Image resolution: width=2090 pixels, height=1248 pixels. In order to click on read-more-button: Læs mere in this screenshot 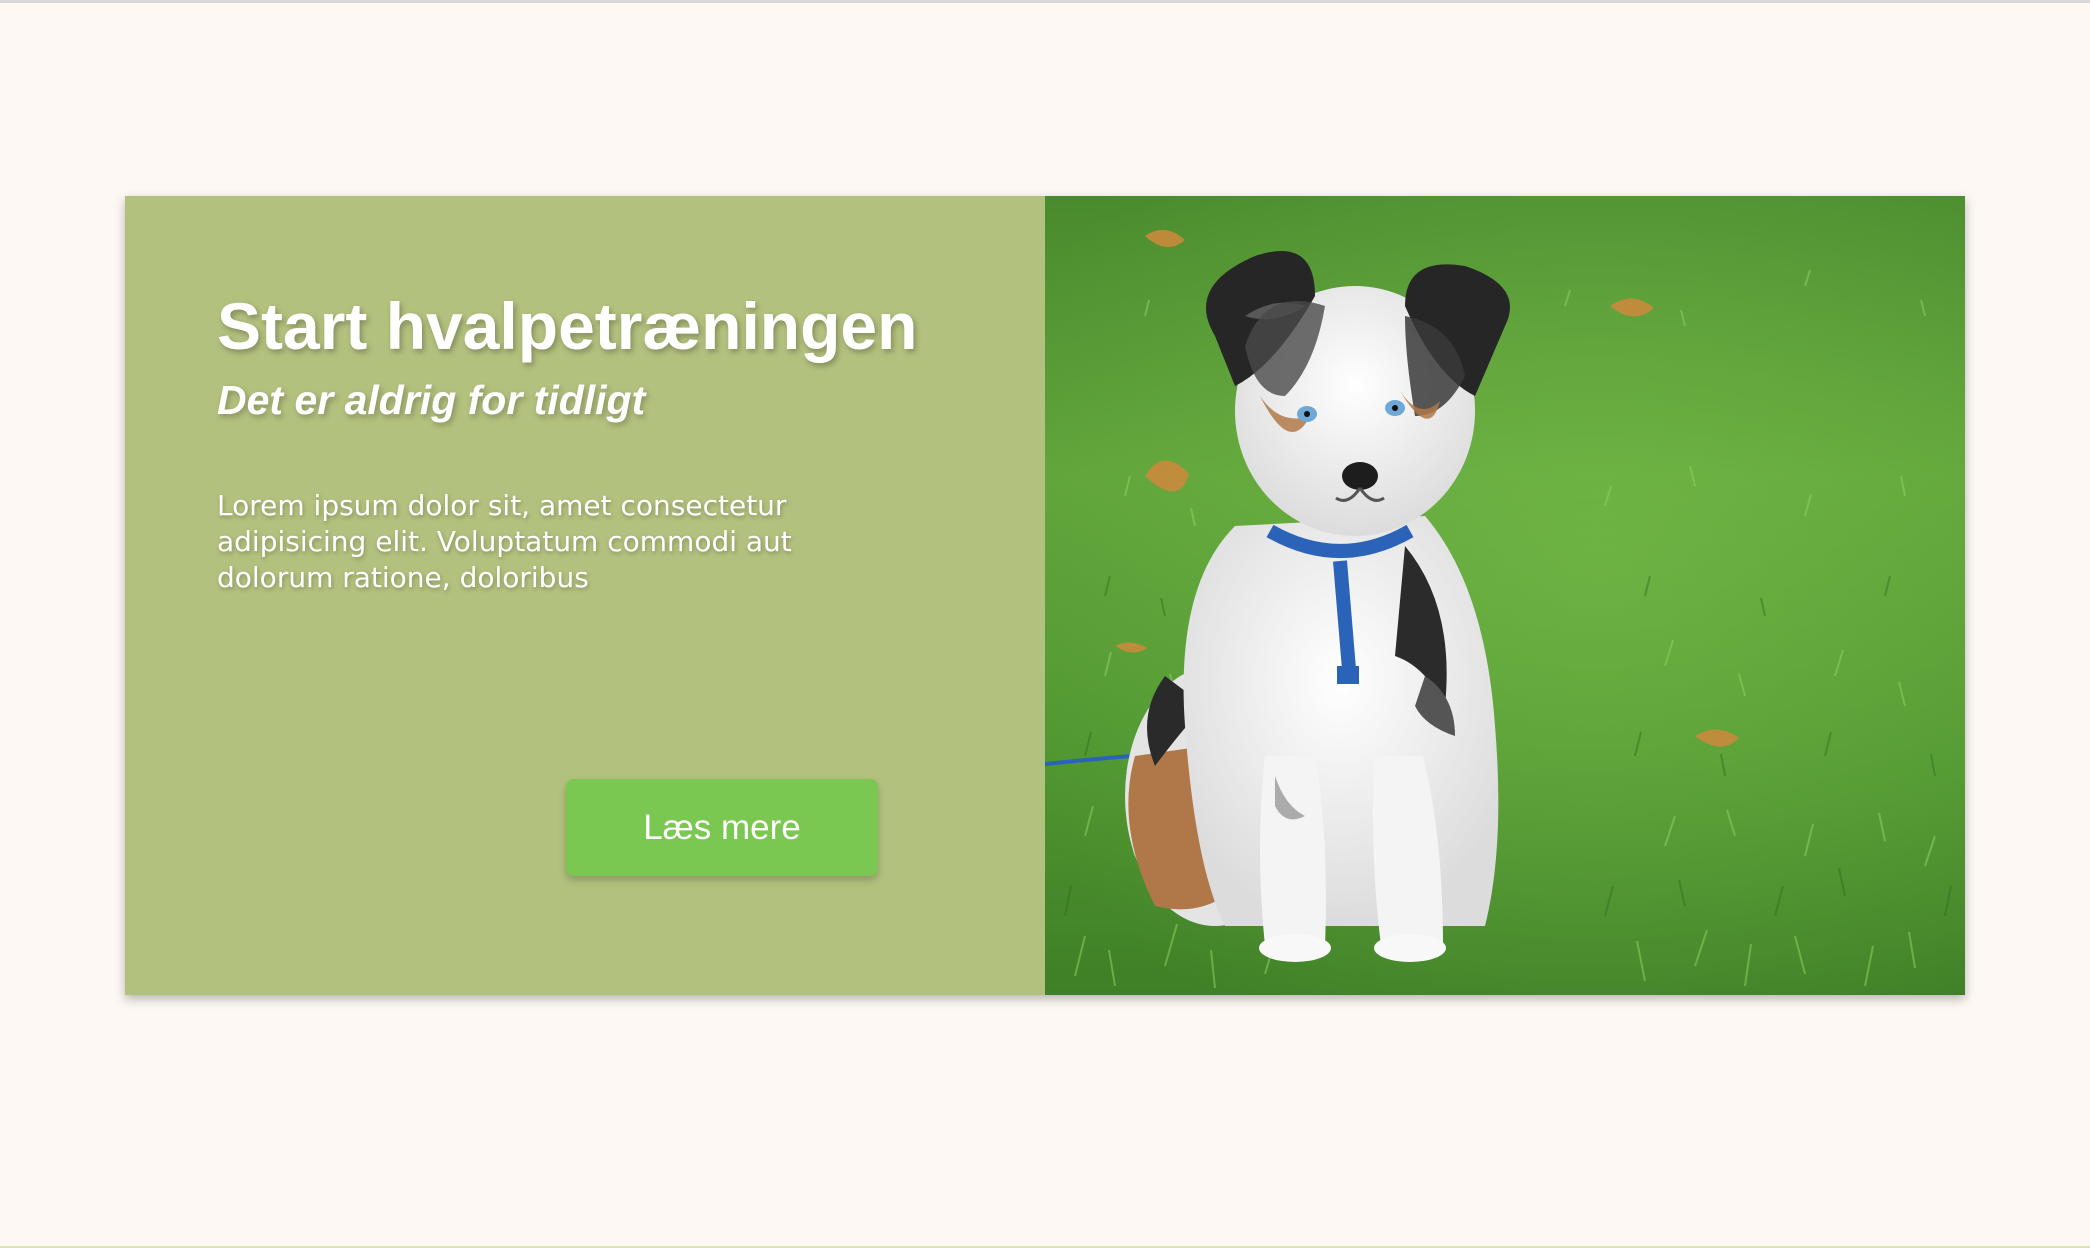, I will do `click(722, 827)`.